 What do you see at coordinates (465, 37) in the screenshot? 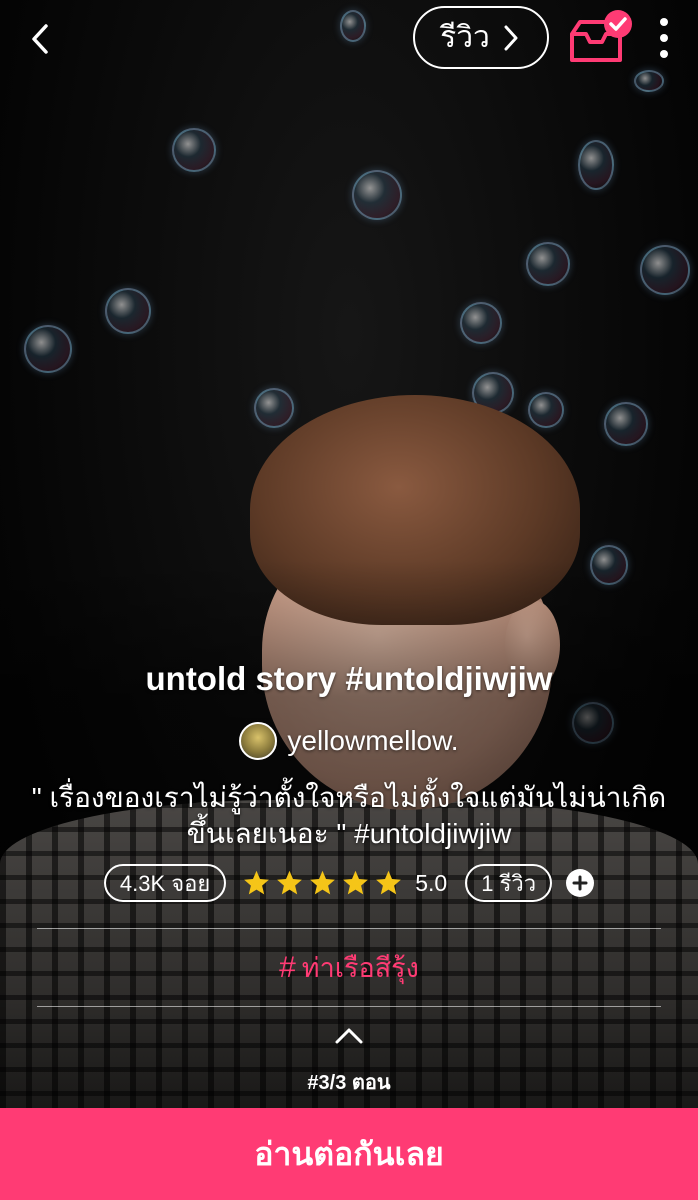
I see `review-button-label: รีวิว` at bounding box center [465, 37].